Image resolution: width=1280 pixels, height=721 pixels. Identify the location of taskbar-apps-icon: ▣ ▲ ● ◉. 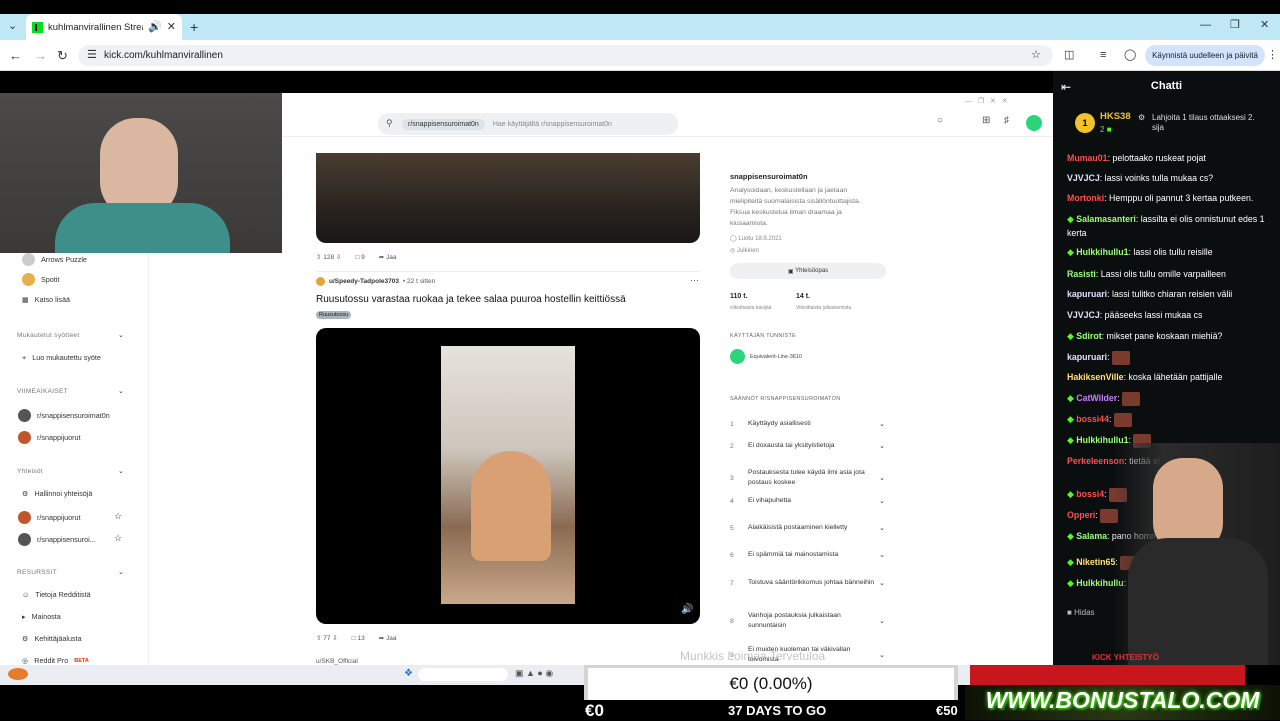
(534, 673).